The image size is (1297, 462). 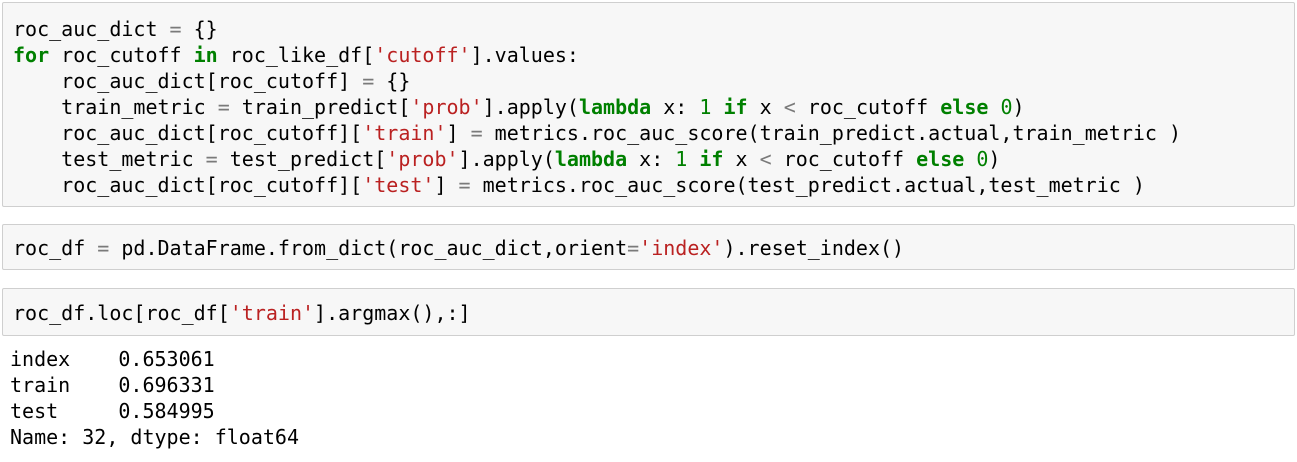 I want to click on code-cell-3: roc_df.loc[roc_df['train'].argmax(),:], so click(x=648, y=312).